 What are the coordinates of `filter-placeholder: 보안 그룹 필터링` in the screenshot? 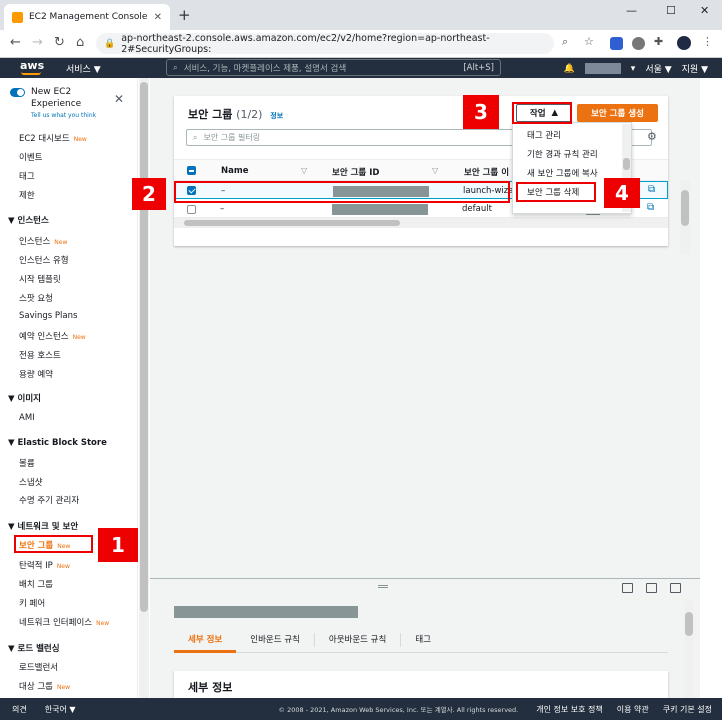 It's located at (232, 137).